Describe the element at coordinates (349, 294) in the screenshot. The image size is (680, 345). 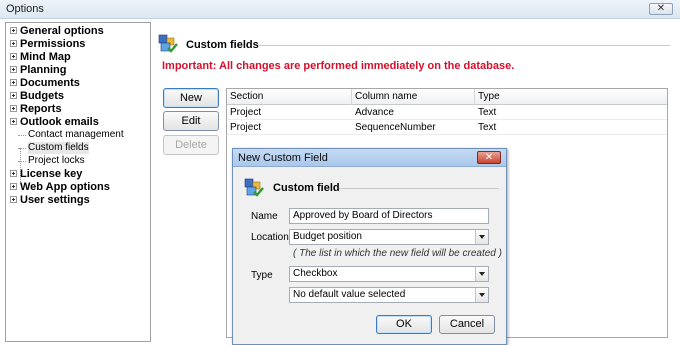
I see `default-value-select-value: No default value selected` at that location.